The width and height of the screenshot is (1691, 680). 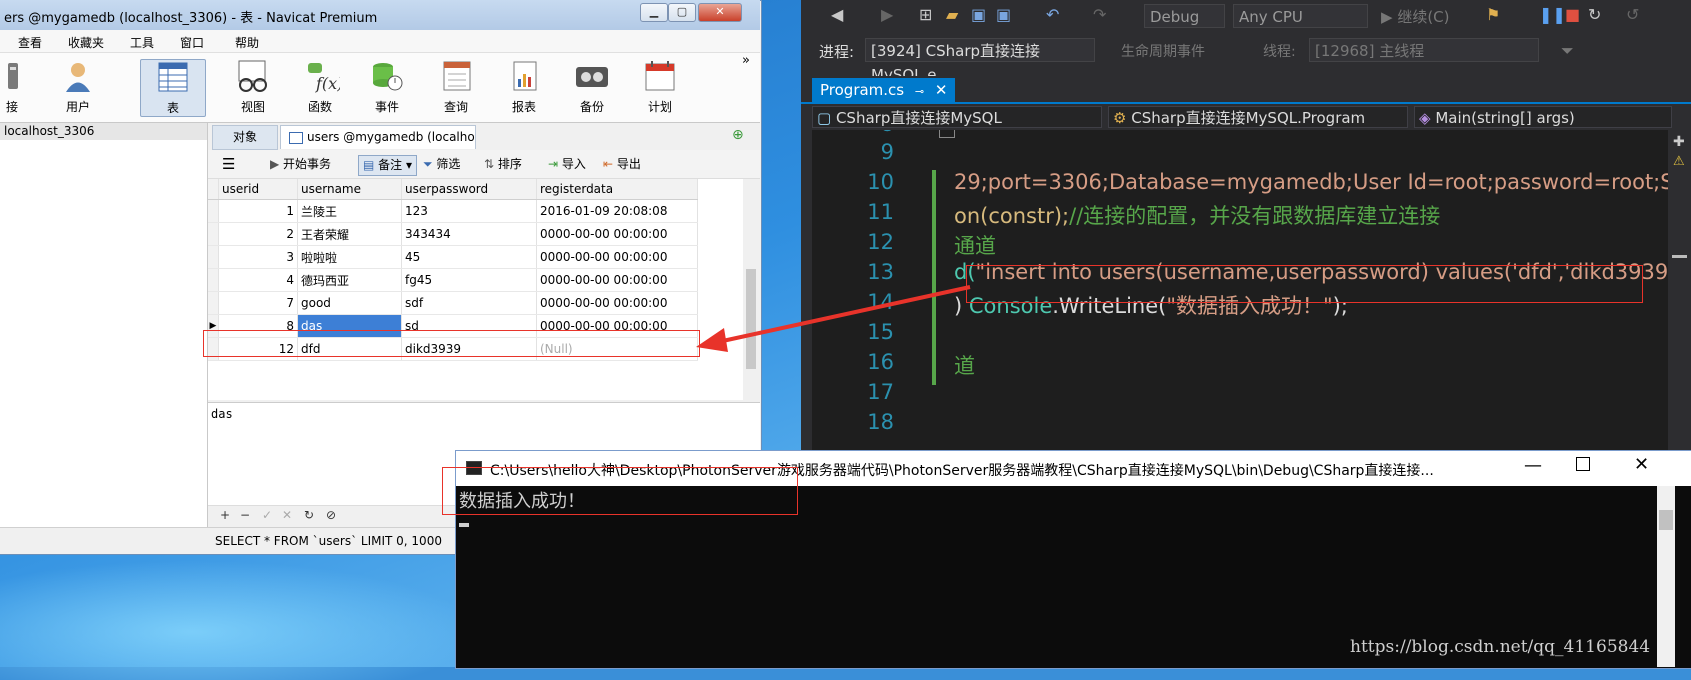 What do you see at coordinates (941, 90) in the screenshot?
I see `close-tab-icon: ✕` at bounding box center [941, 90].